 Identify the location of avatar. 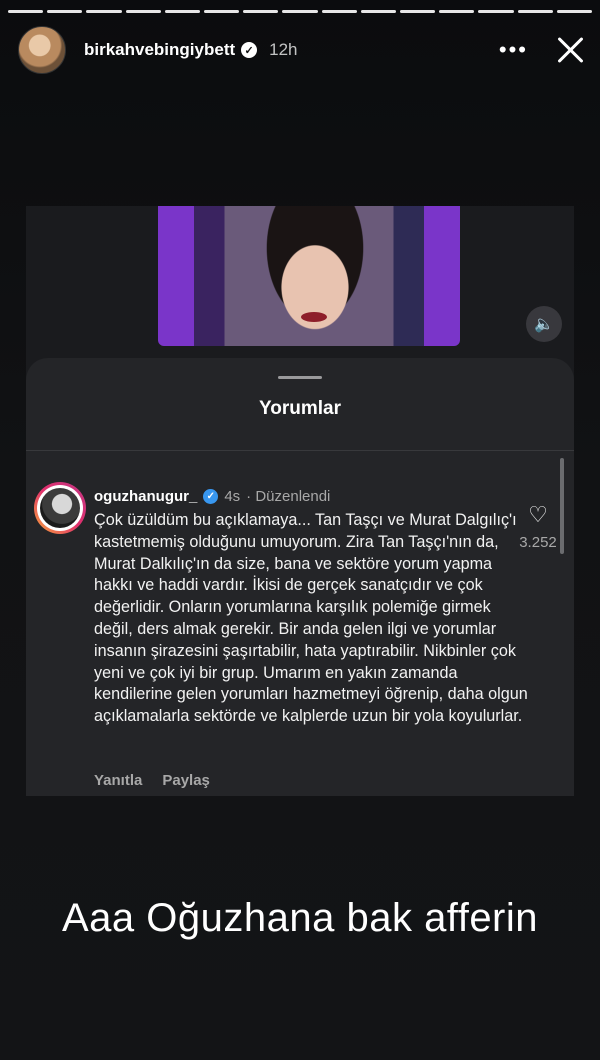
(42, 50).